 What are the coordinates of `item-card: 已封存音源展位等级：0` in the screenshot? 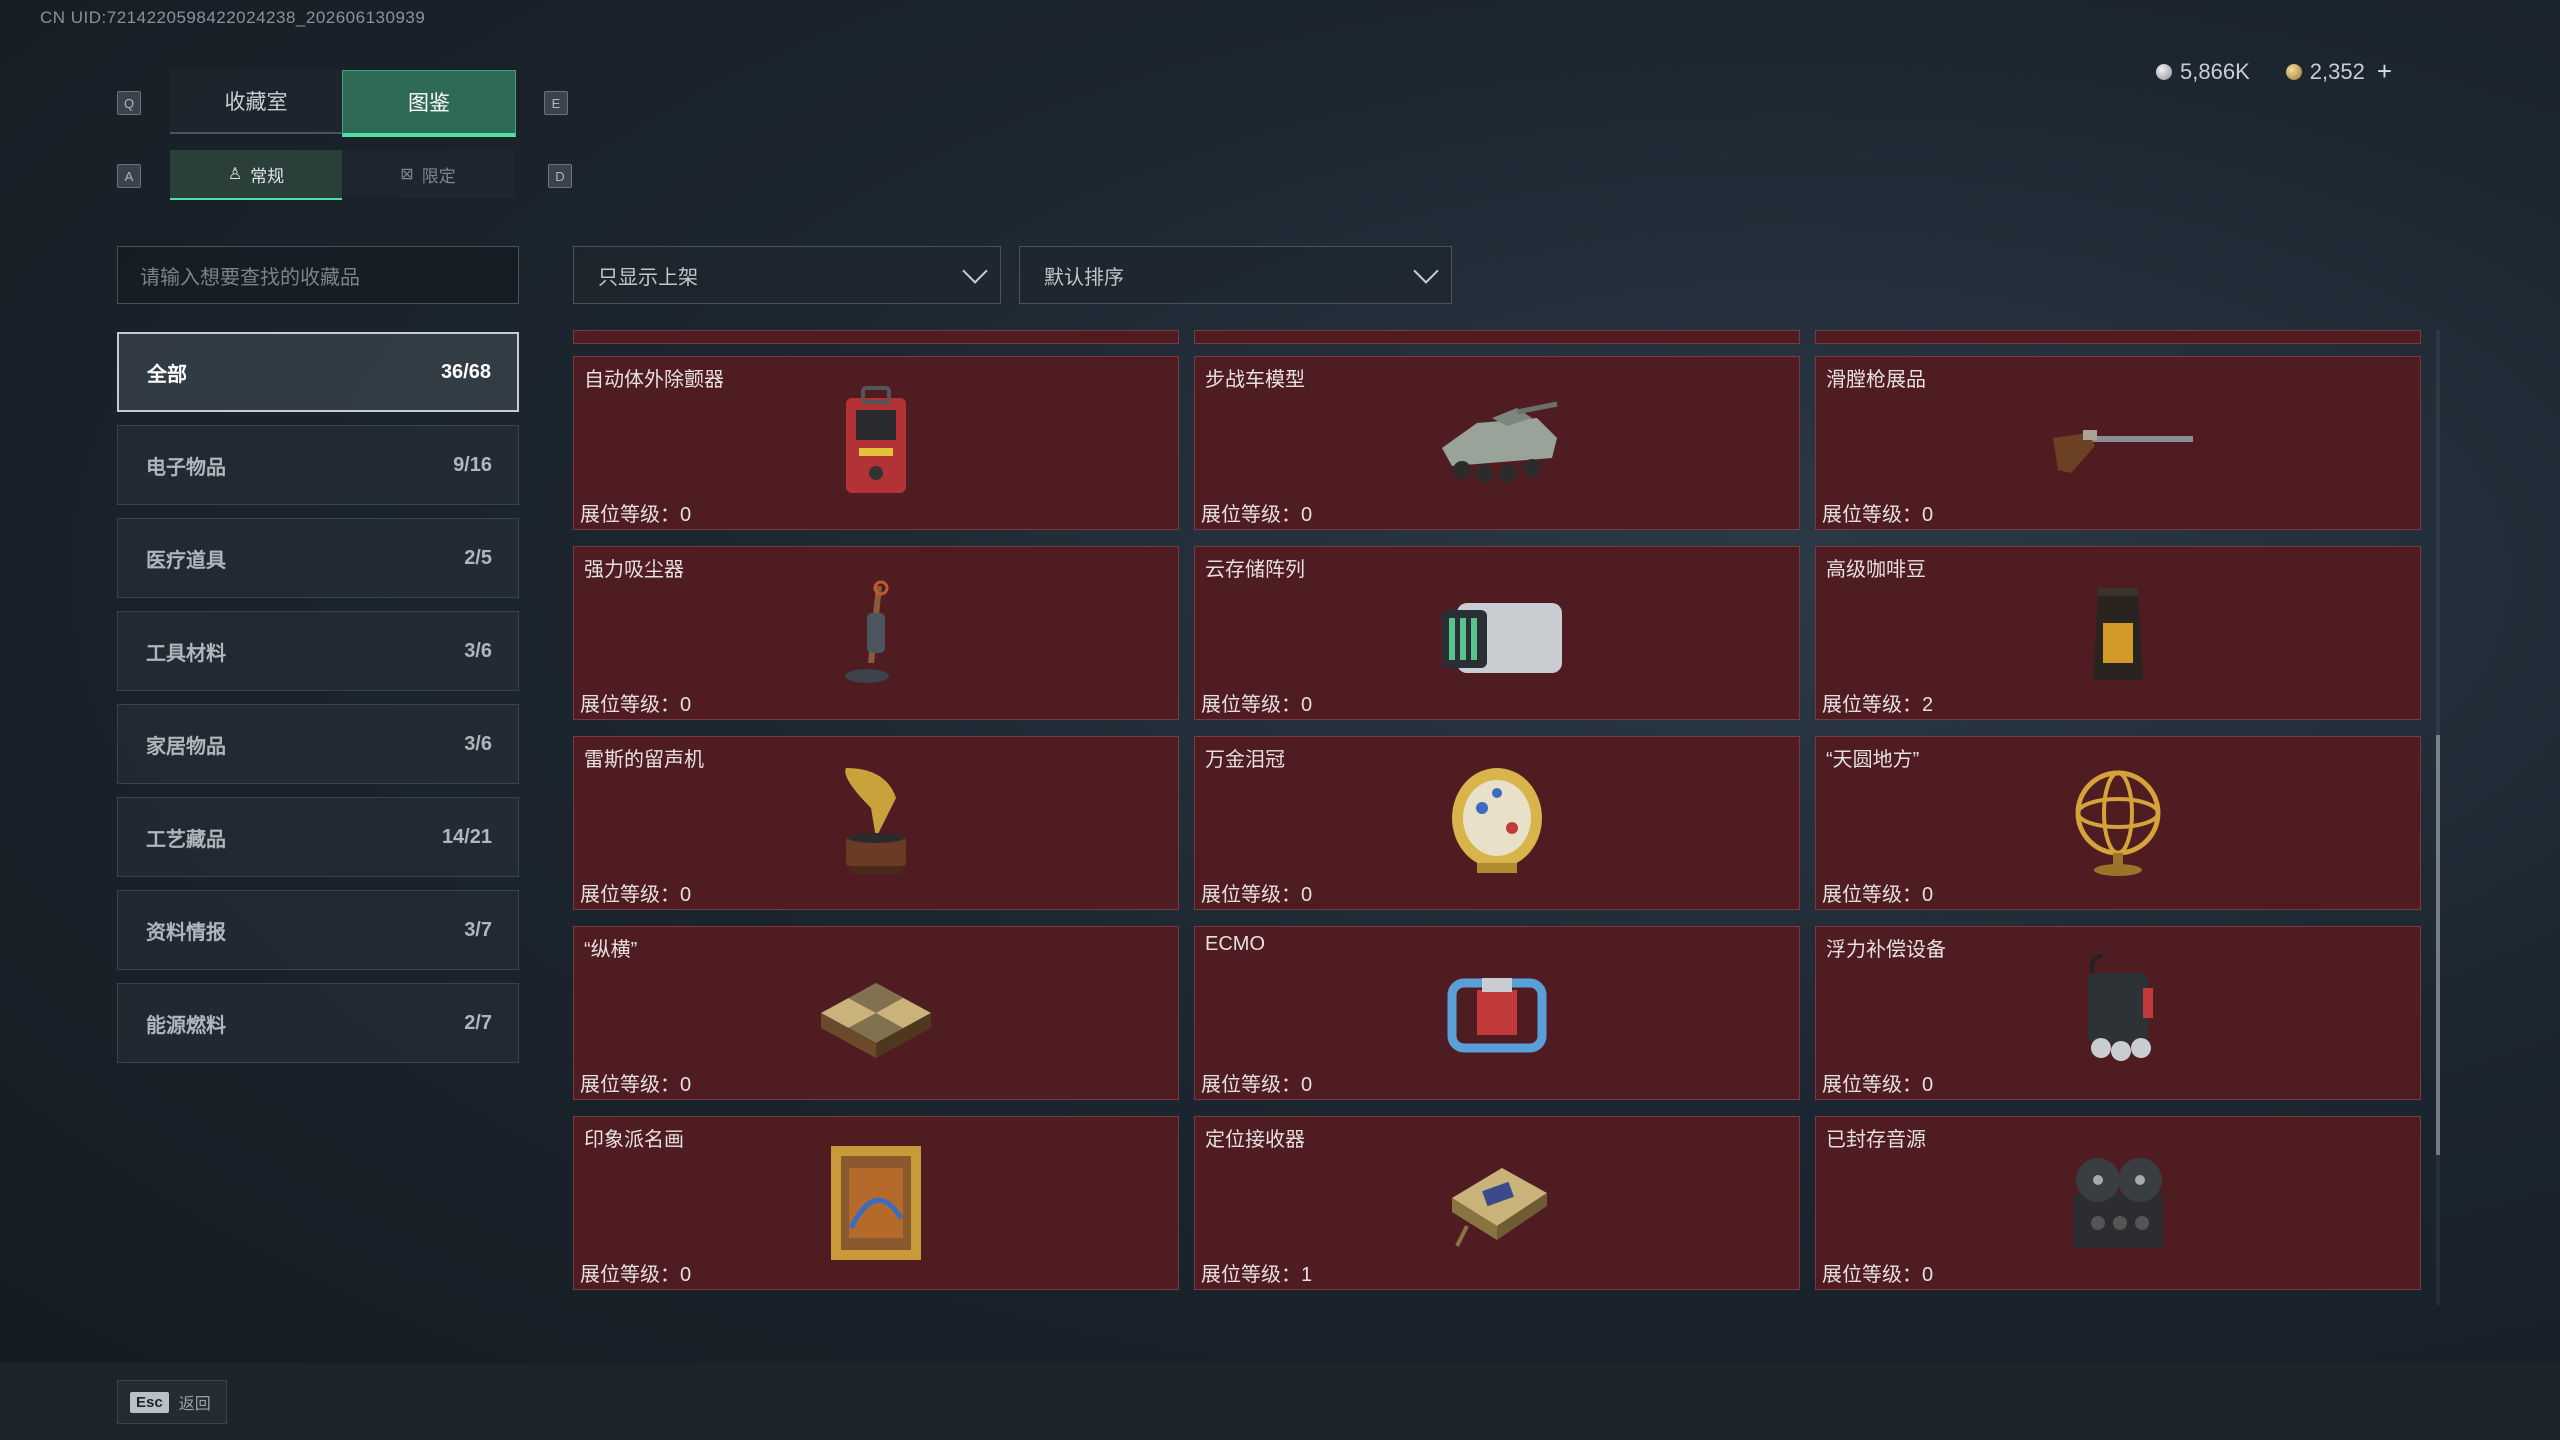 It's located at (2118, 1203).